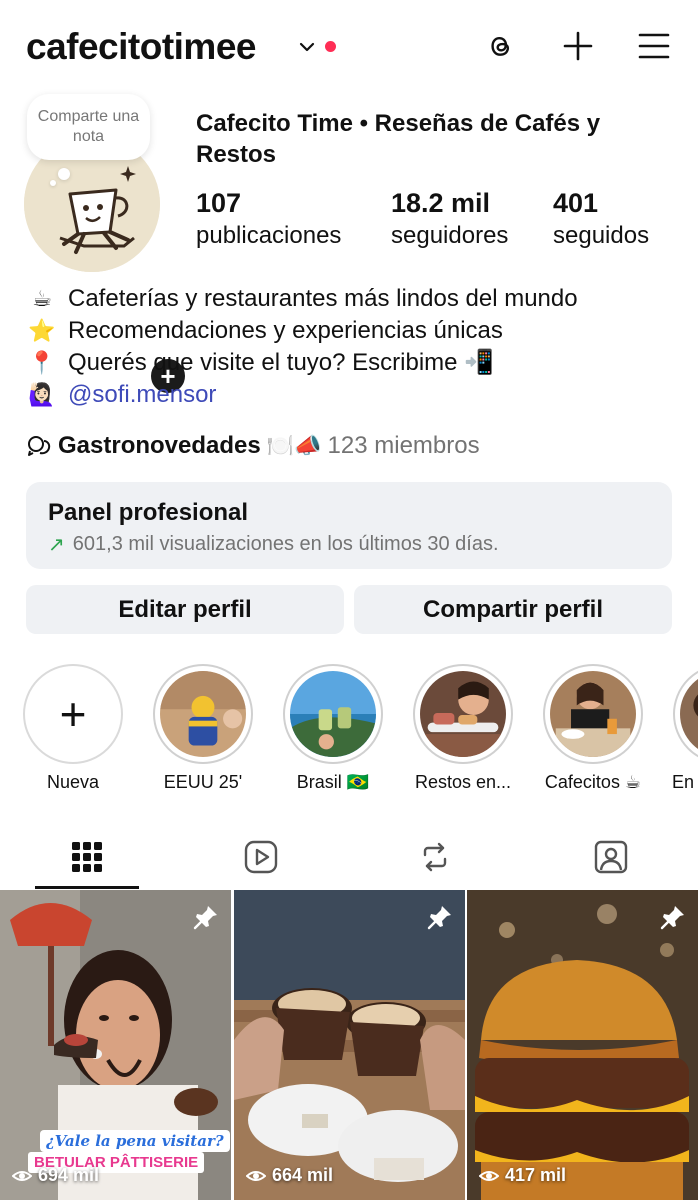 The image size is (698, 1200). Describe the element at coordinates (73, 782) in the screenshot. I see `highlight-label: Nueva` at that location.